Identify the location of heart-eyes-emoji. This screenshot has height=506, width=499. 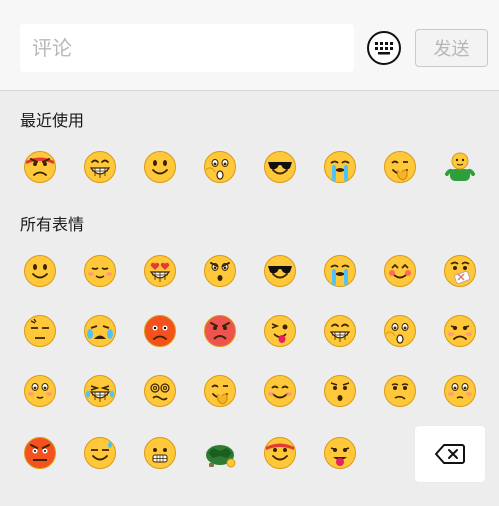
(160, 271).